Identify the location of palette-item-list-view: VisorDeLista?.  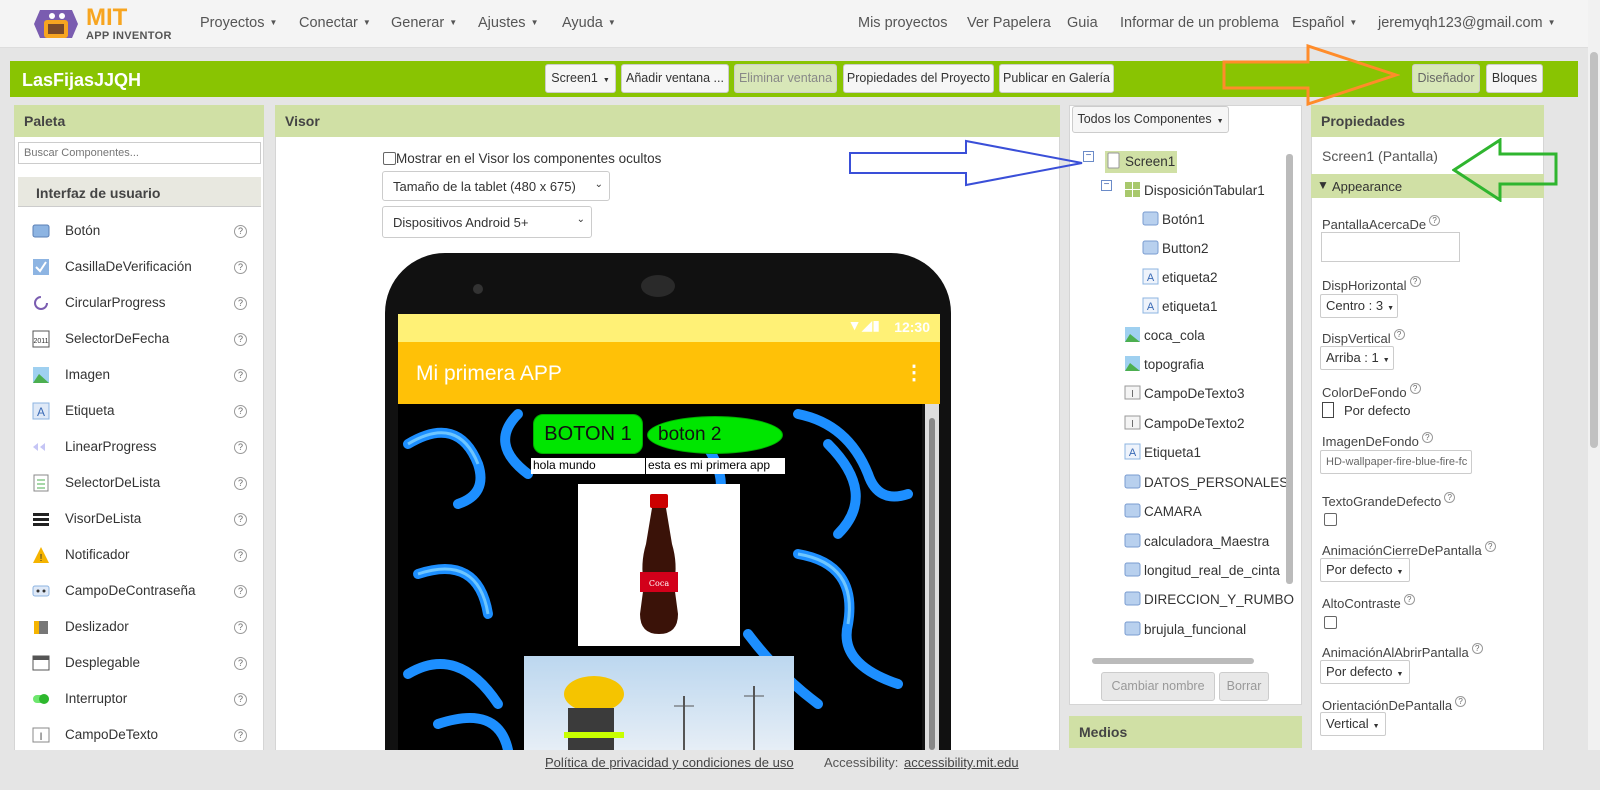
(139, 520).